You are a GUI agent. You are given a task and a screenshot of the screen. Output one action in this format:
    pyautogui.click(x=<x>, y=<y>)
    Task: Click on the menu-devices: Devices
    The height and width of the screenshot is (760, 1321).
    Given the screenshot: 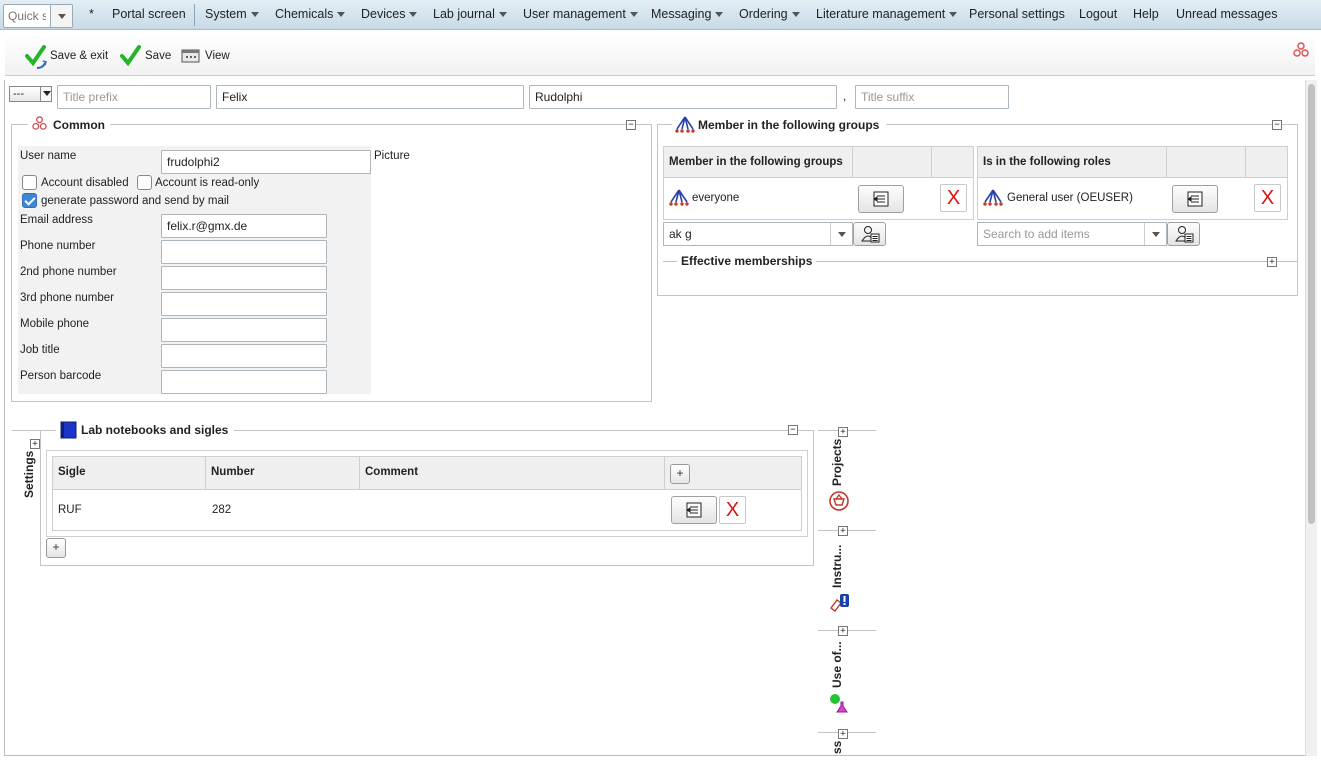 What is the action you would take?
    pyautogui.click(x=389, y=14)
    